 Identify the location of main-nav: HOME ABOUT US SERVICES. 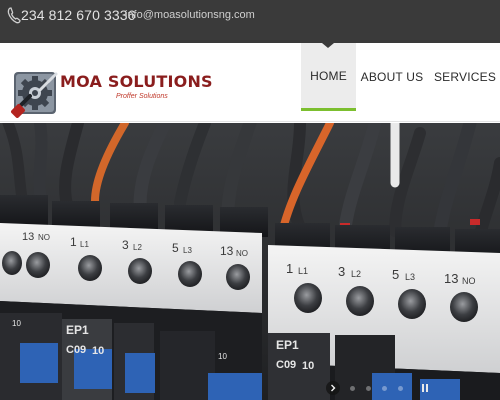
(400, 83).